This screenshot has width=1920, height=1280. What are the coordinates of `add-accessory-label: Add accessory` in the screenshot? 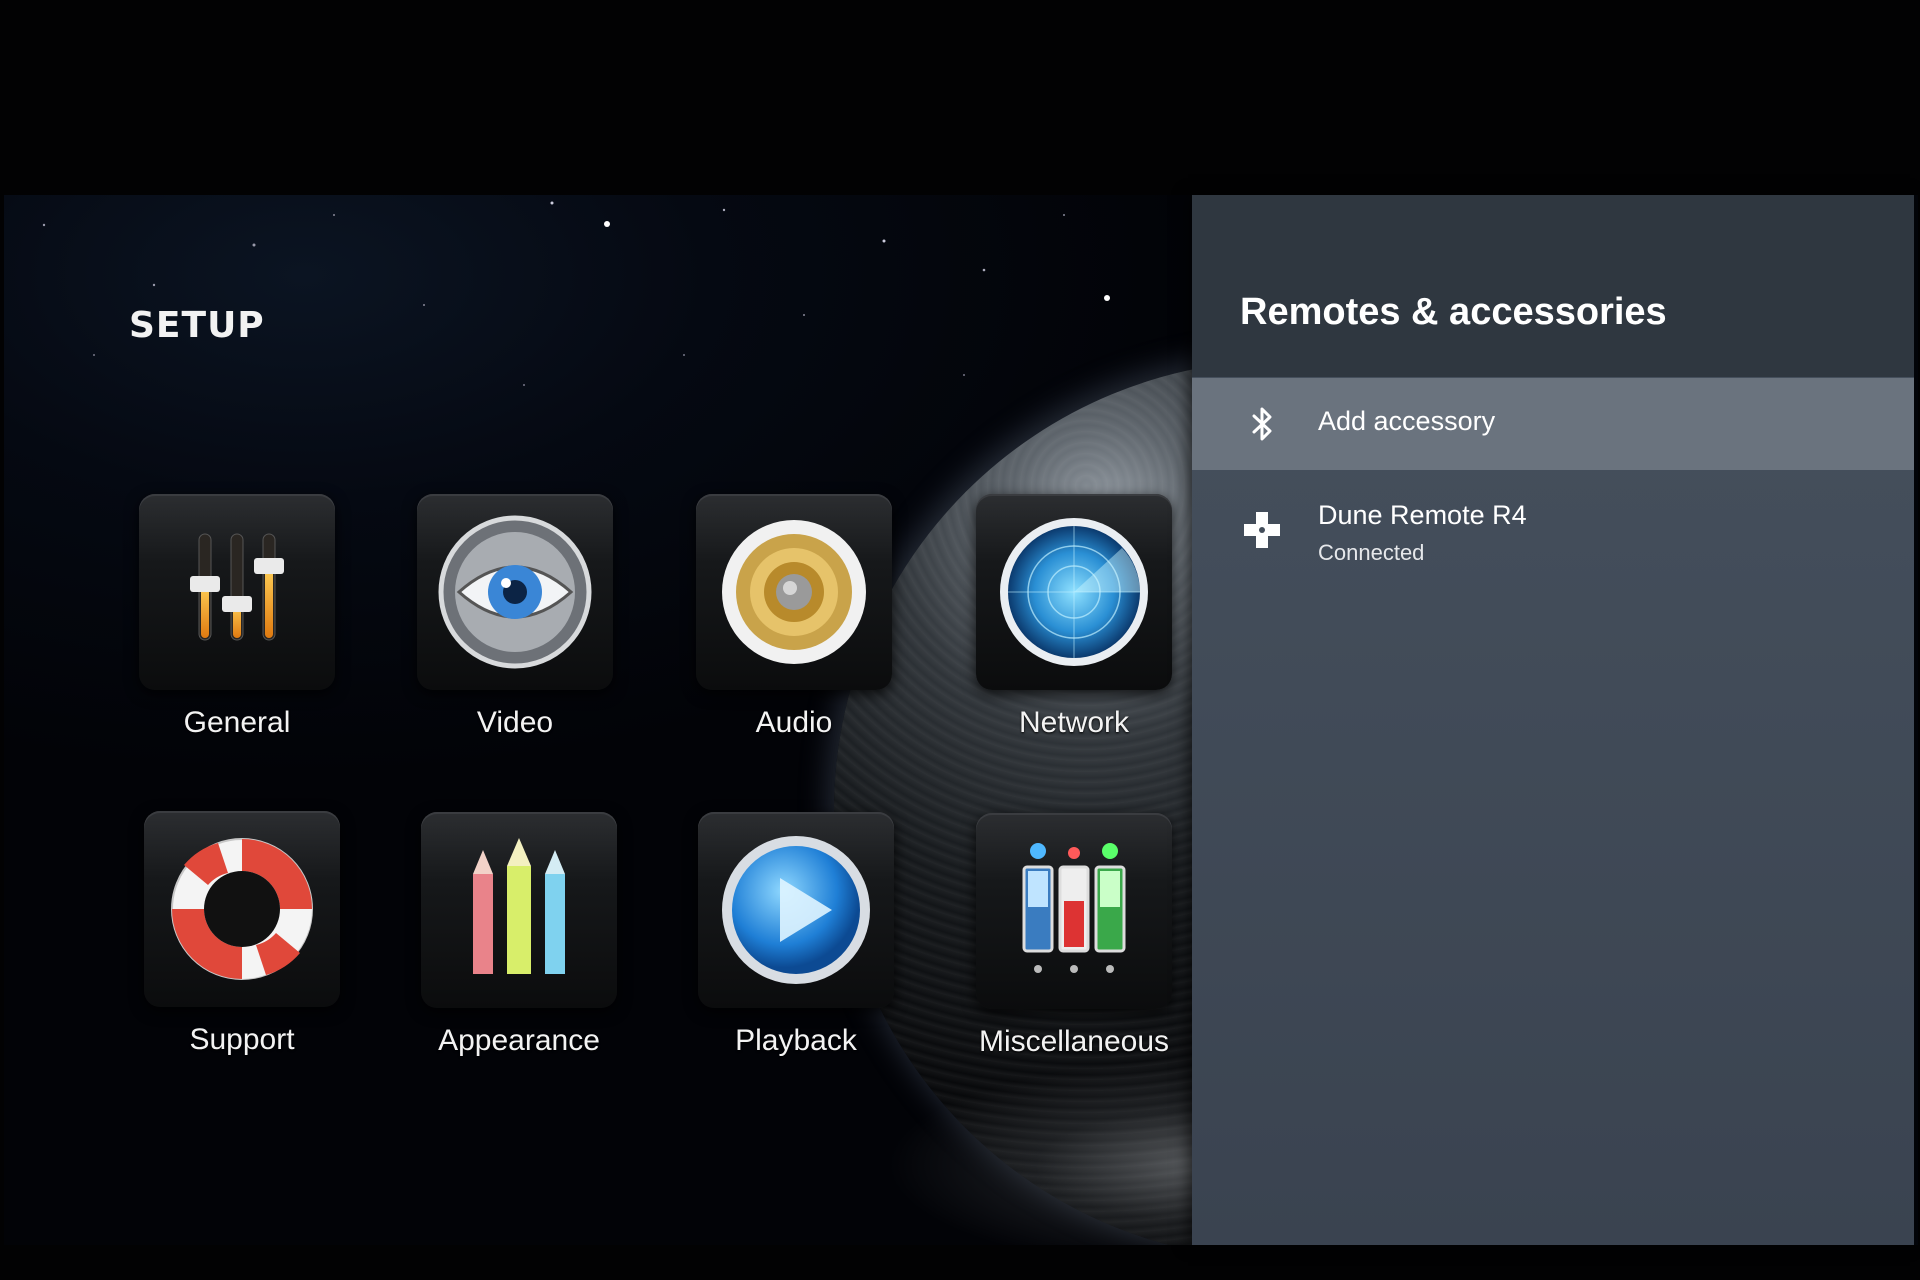 It's located at (1407, 421).